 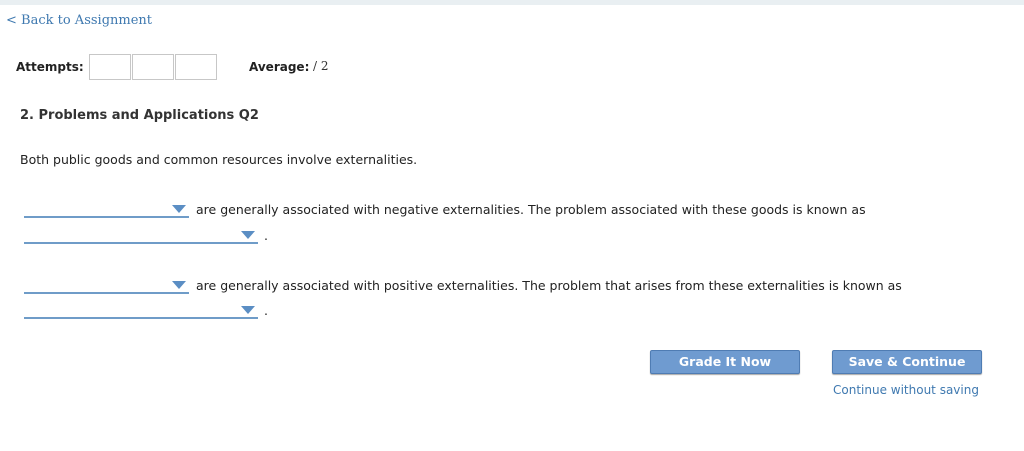 I want to click on dropdown-goods-negative, so click(x=106, y=210).